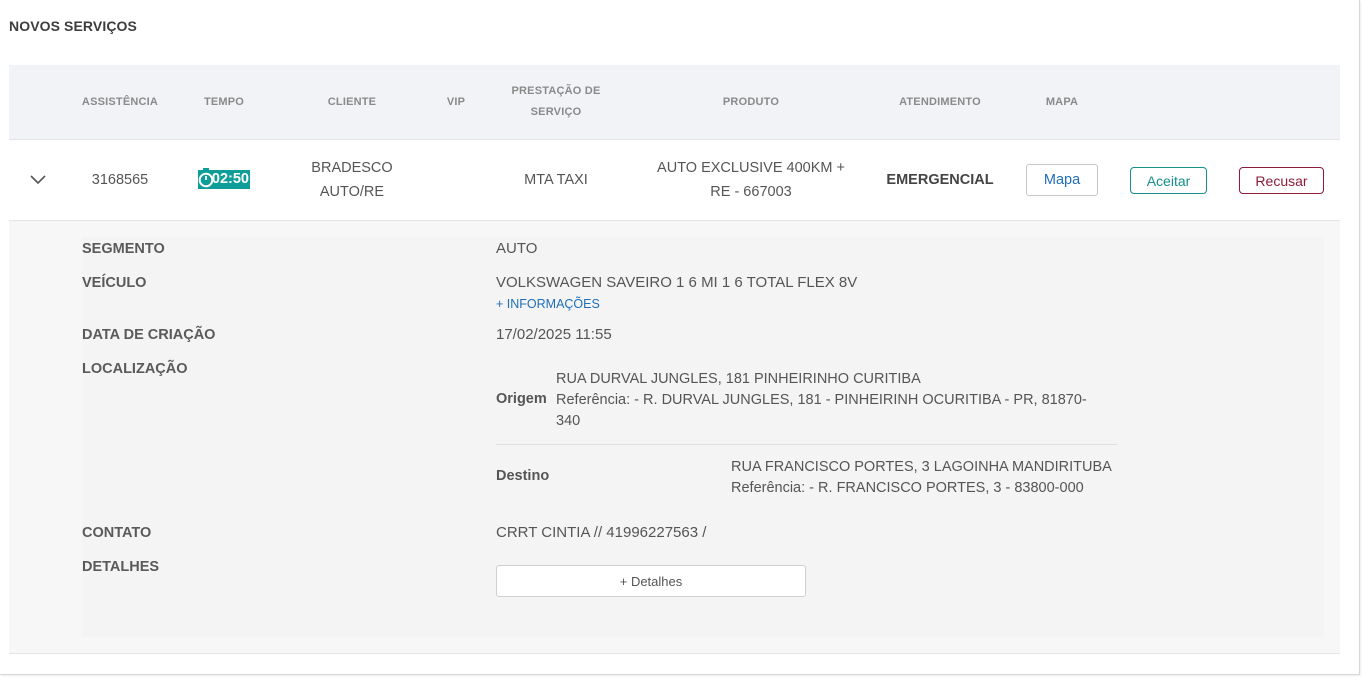 The width and height of the screenshot is (1372, 680). Describe the element at coordinates (149, 335) in the screenshot. I see `label-data-criacao: DATA DE CRIAÇÃO` at that location.